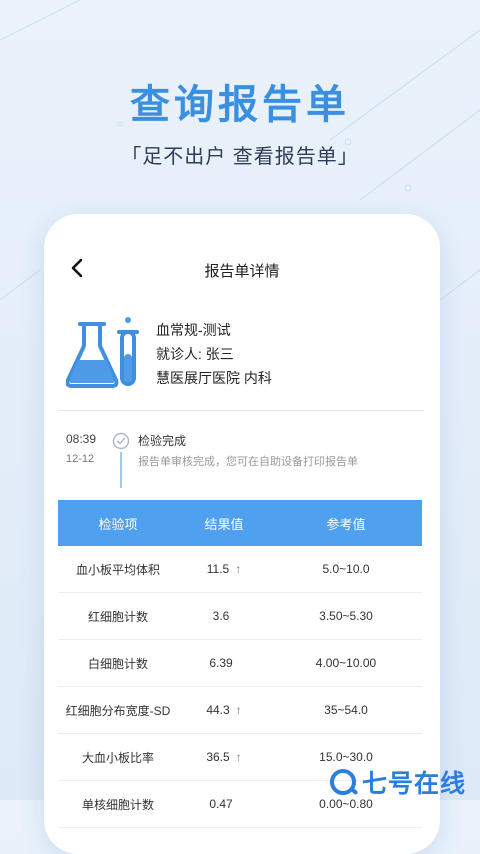  Describe the element at coordinates (117, 757) in the screenshot. I see `row-item: 大血小板比率` at that location.